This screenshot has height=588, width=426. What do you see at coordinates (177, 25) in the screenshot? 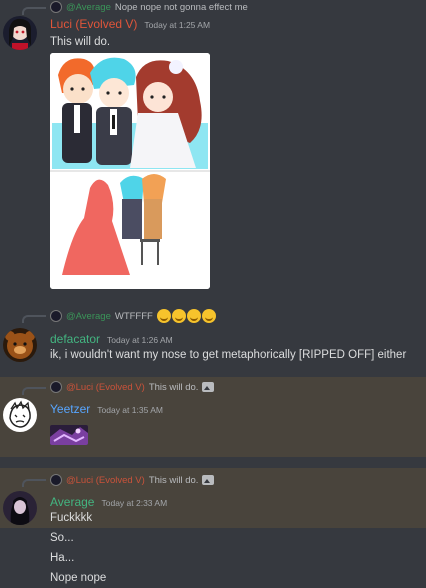
I see `timestamp: Today at 1:25 AM` at bounding box center [177, 25].